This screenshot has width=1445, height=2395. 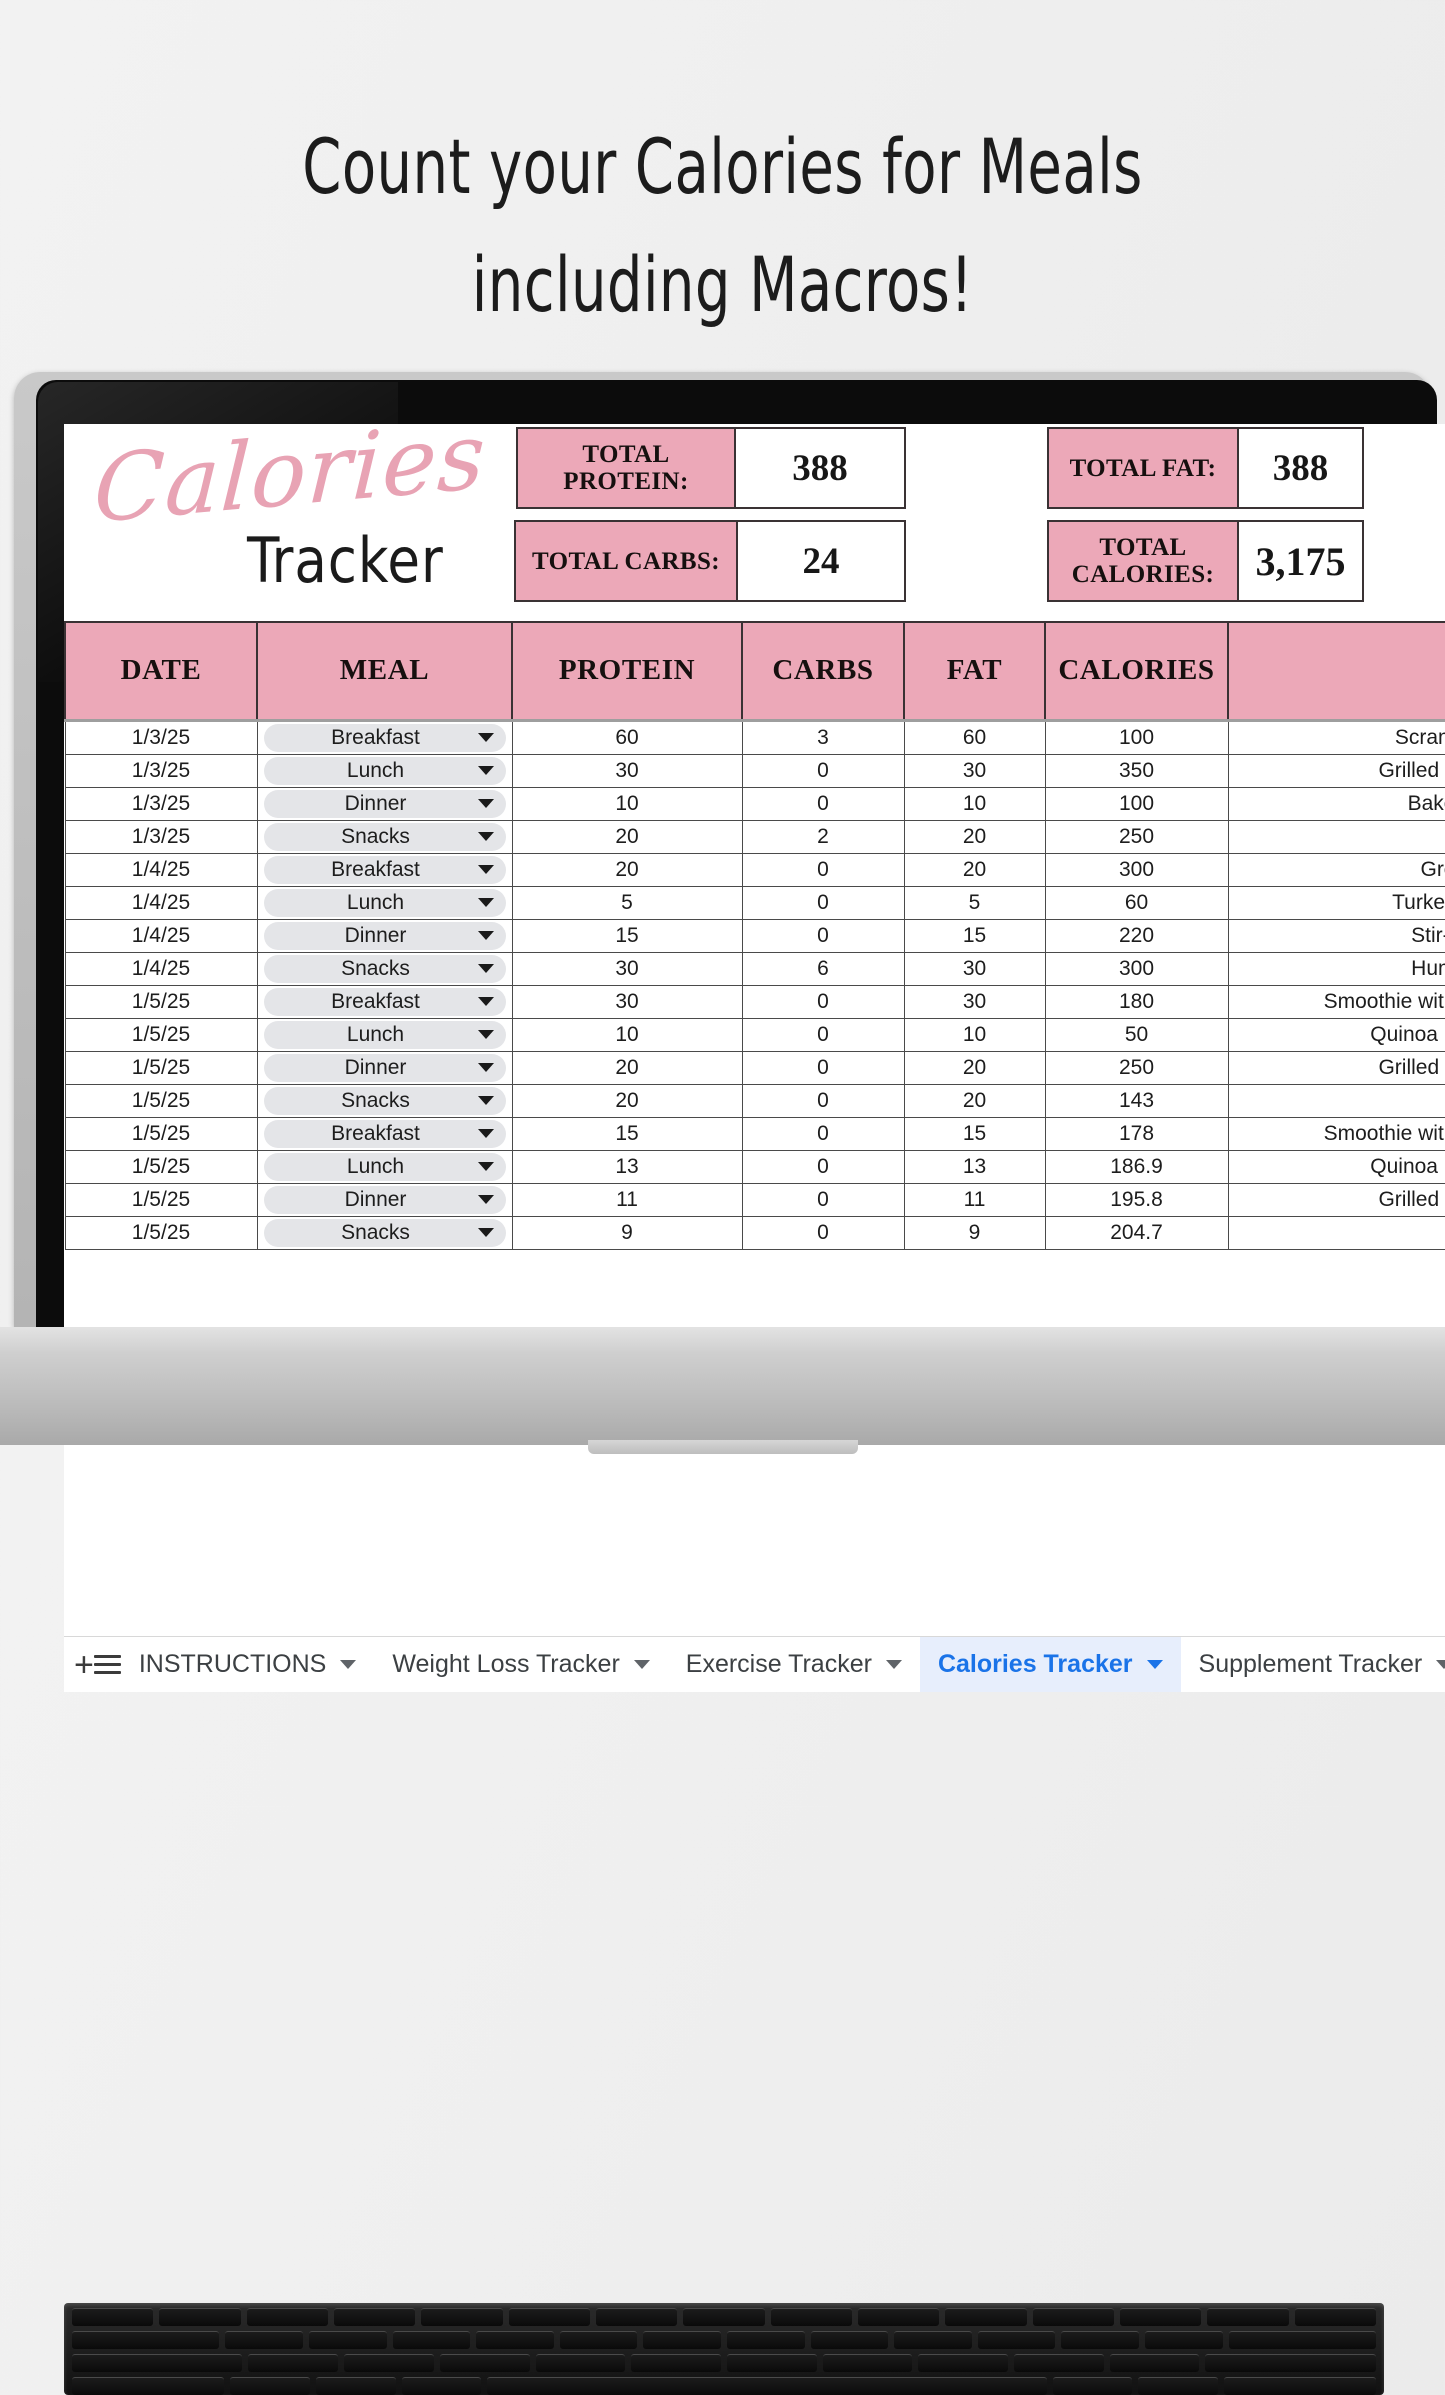 I want to click on cell-notes: Grilled c, so click(x=1336, y=770).